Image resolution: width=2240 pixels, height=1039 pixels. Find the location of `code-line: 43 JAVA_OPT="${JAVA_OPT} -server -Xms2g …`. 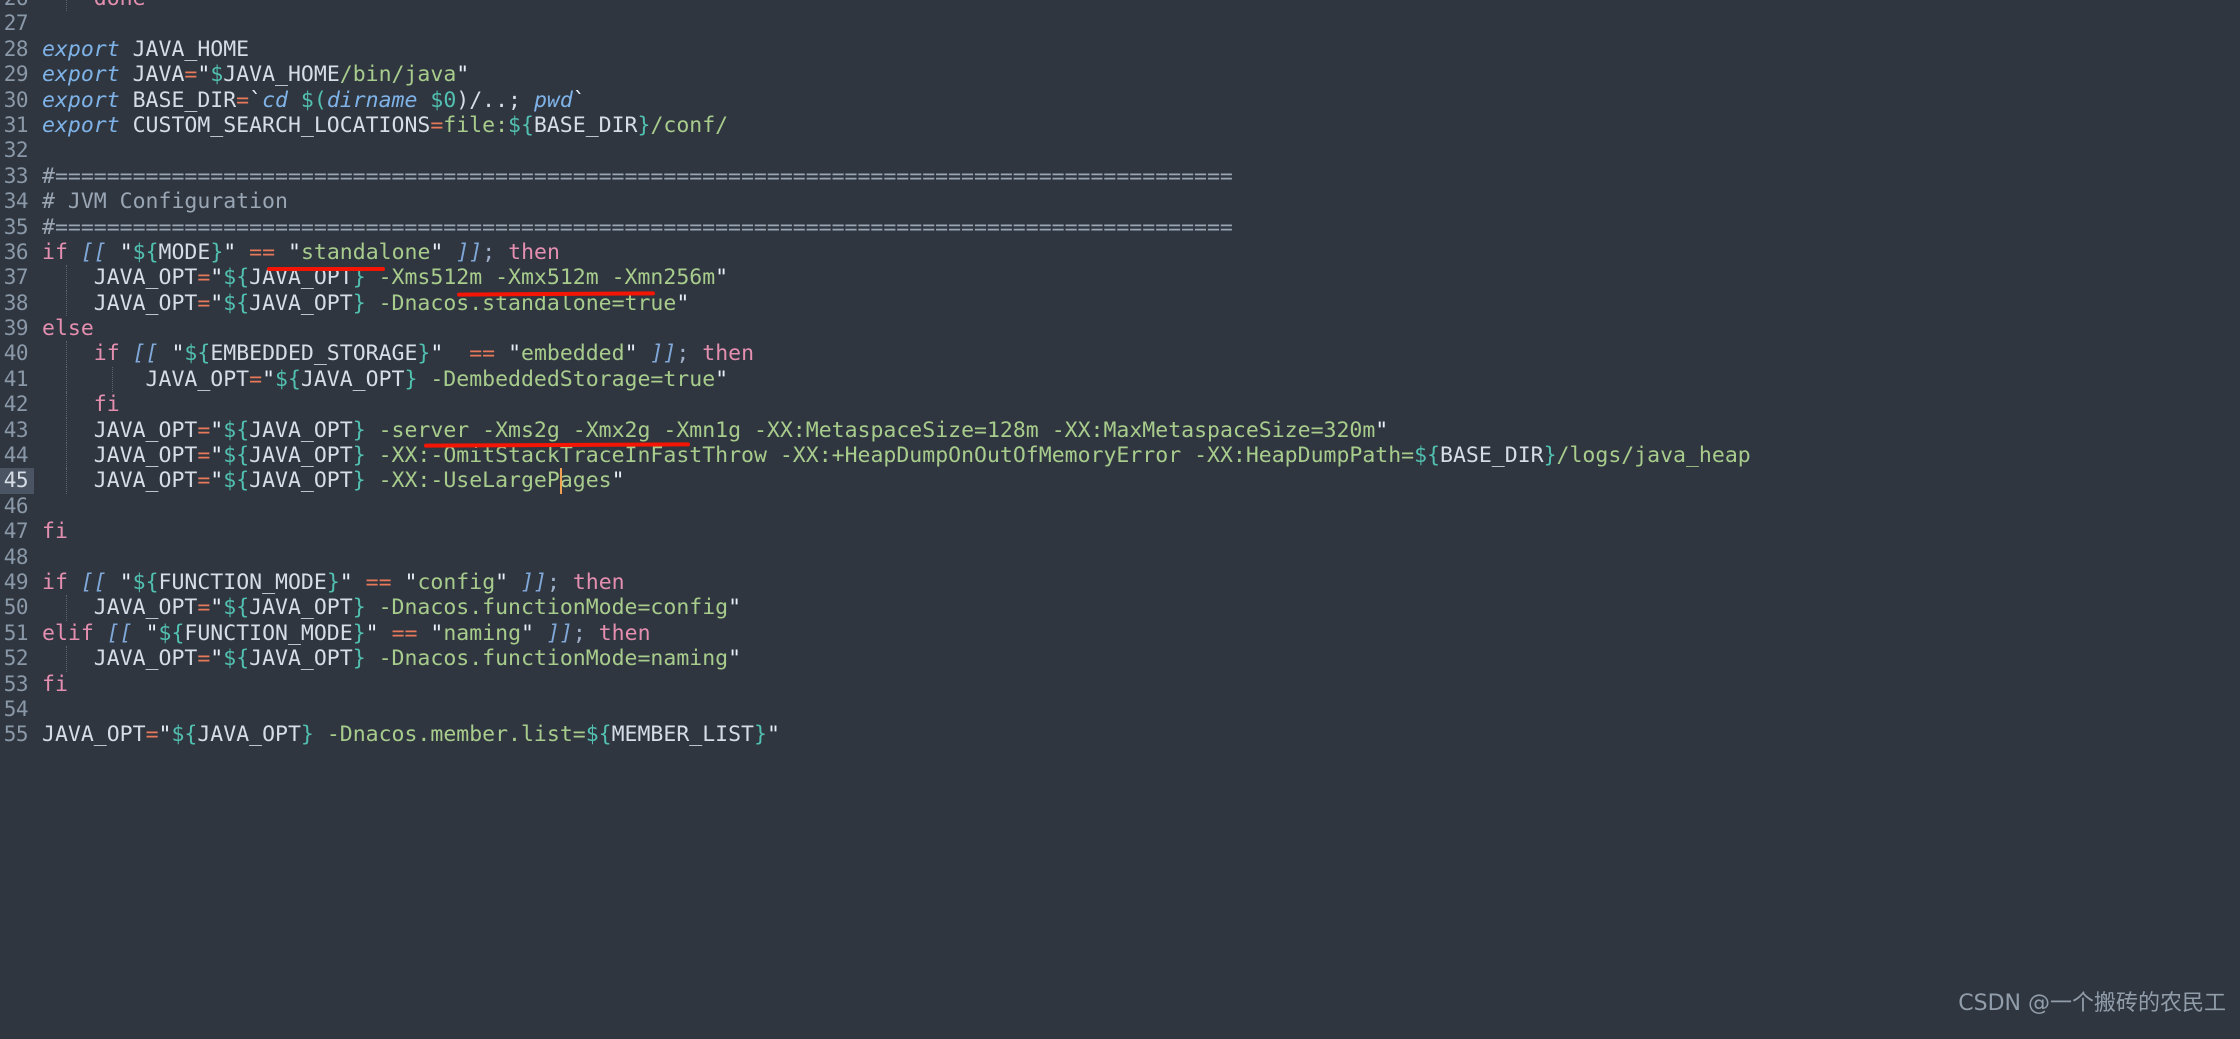

code-line: 43 JAVA_OPT="${JAVA_OPT} -server -Xms2g … is located at coordinates (1120, 430).